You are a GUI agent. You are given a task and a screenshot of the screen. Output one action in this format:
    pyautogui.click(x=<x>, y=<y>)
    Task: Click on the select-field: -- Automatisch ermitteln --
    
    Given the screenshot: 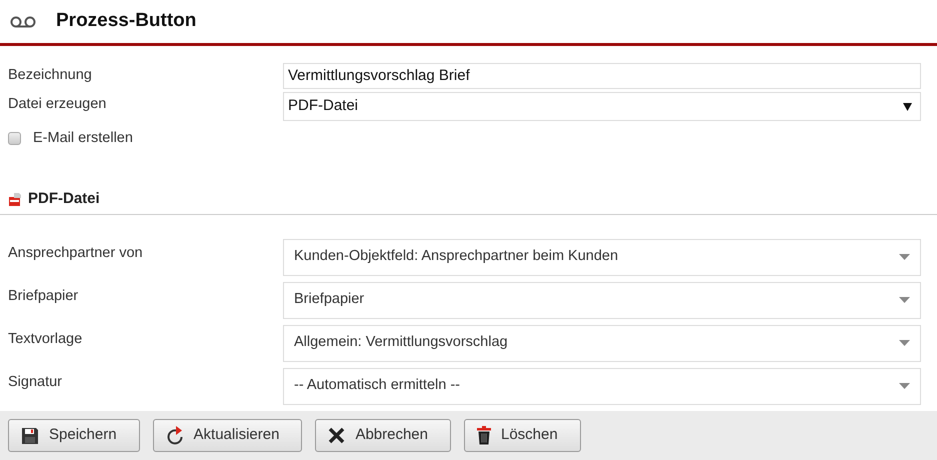 What is the action you would take?
    pyautogui.click(x=602, y=386)
    